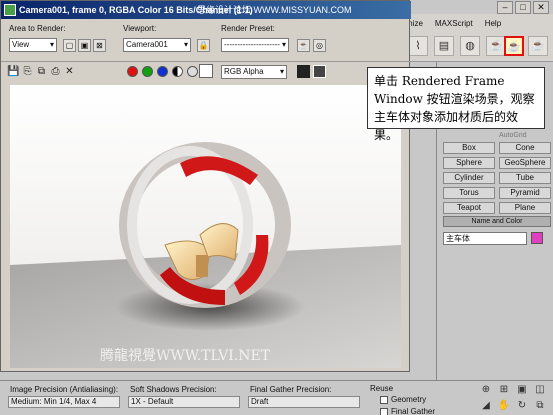 The width and height of the screenshot is (553, 415). What do you see at coordinates (525, 178) in the screenshot?
I see `tube-button: Tube` at bounding box center [525, 178].